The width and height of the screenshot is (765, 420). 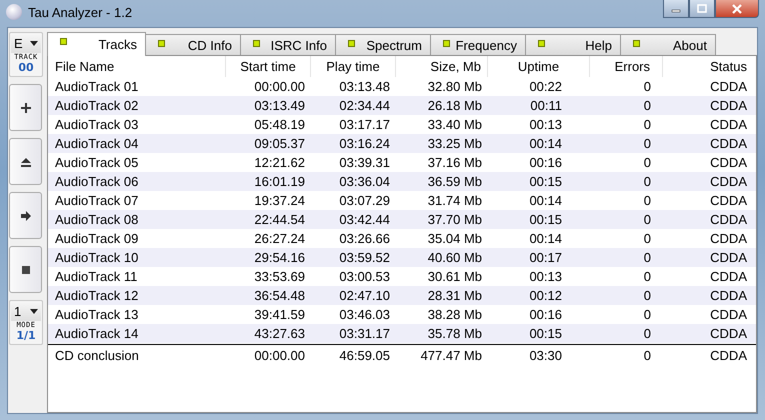 I want to click on mode-value: 1/1, so click(x=26, y=336).